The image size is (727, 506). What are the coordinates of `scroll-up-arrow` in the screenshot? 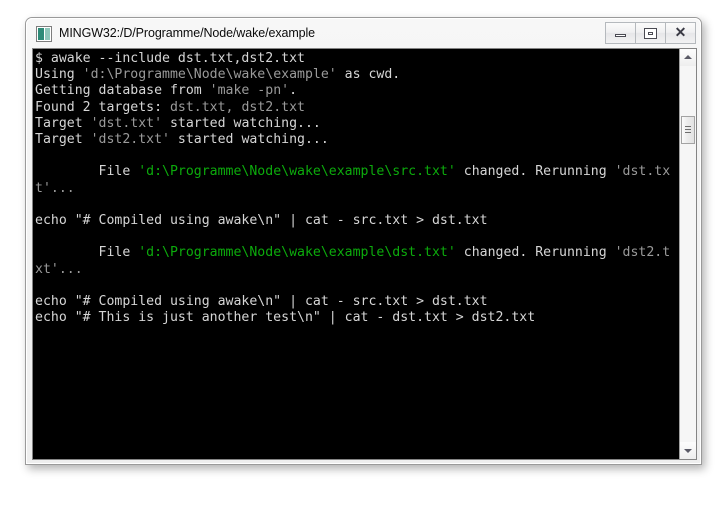 It's located at (688, 57).